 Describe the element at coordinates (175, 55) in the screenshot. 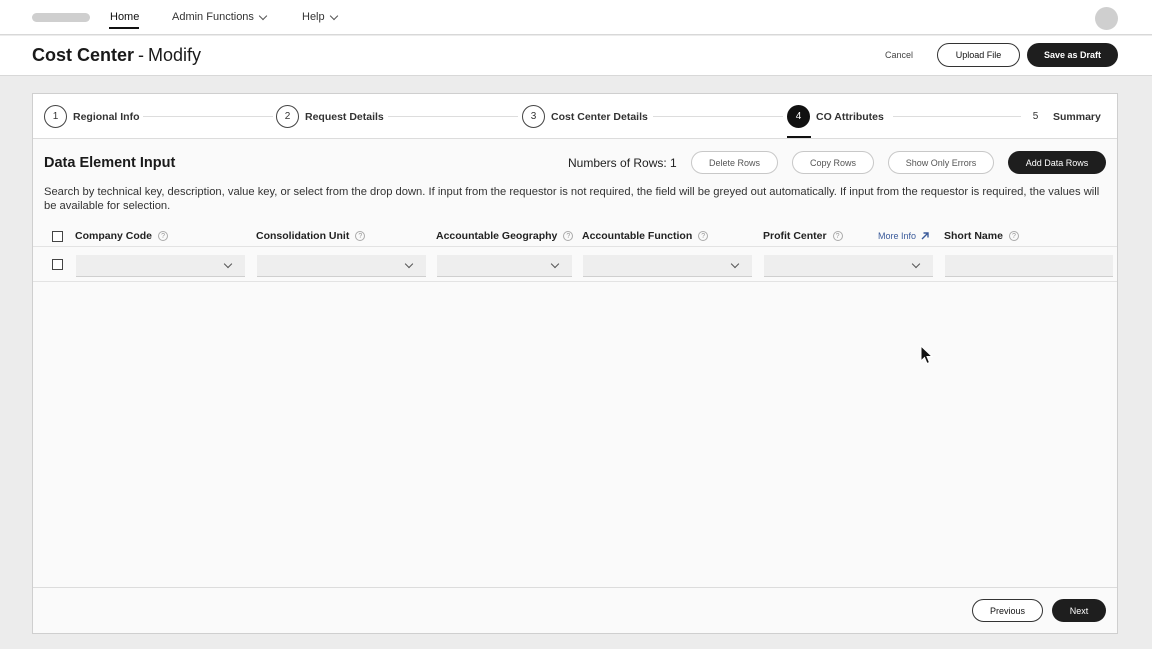

I see `page-title-mode: Modify` at that location.